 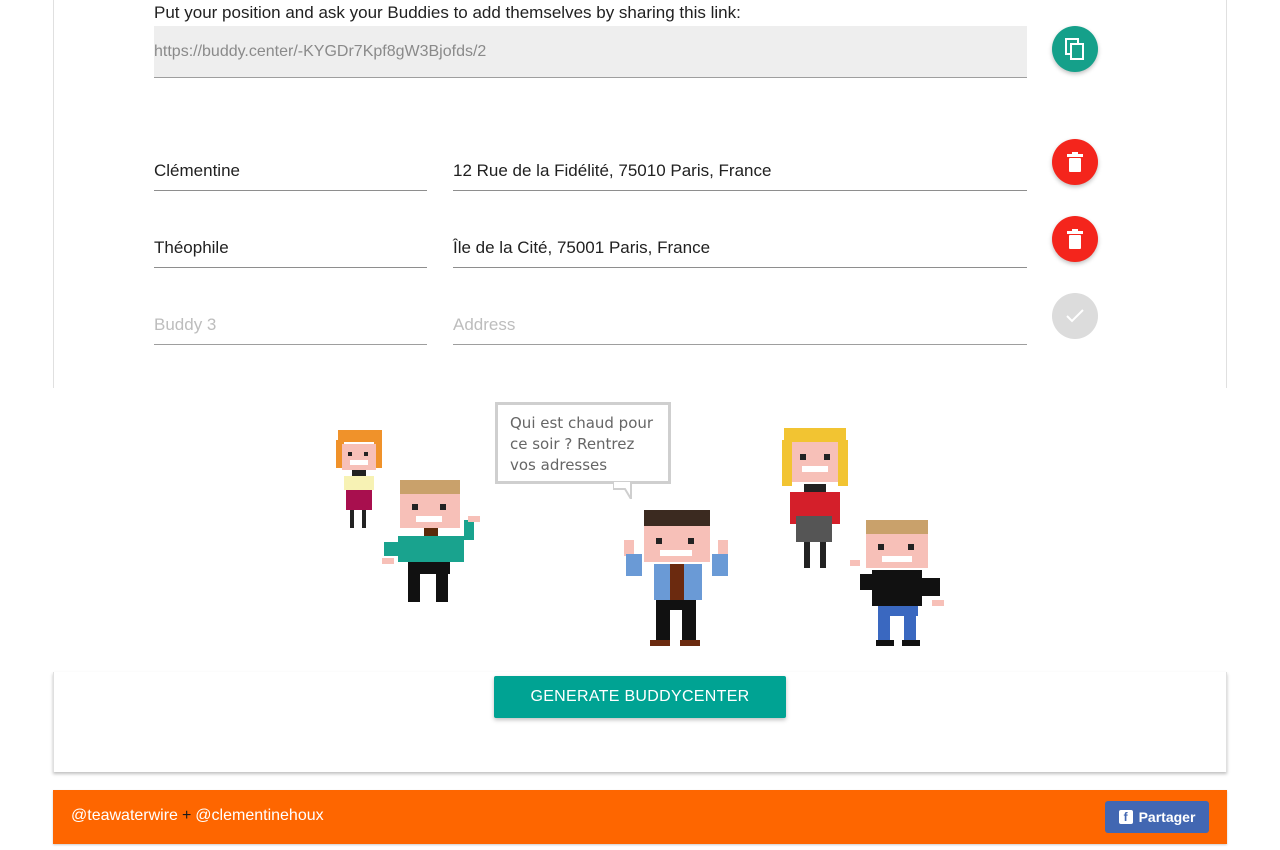 What do you see at coordinates (897, 583) in the screenshot?
I see `black-jacket-guy-character` at bounding box center [897, 583].